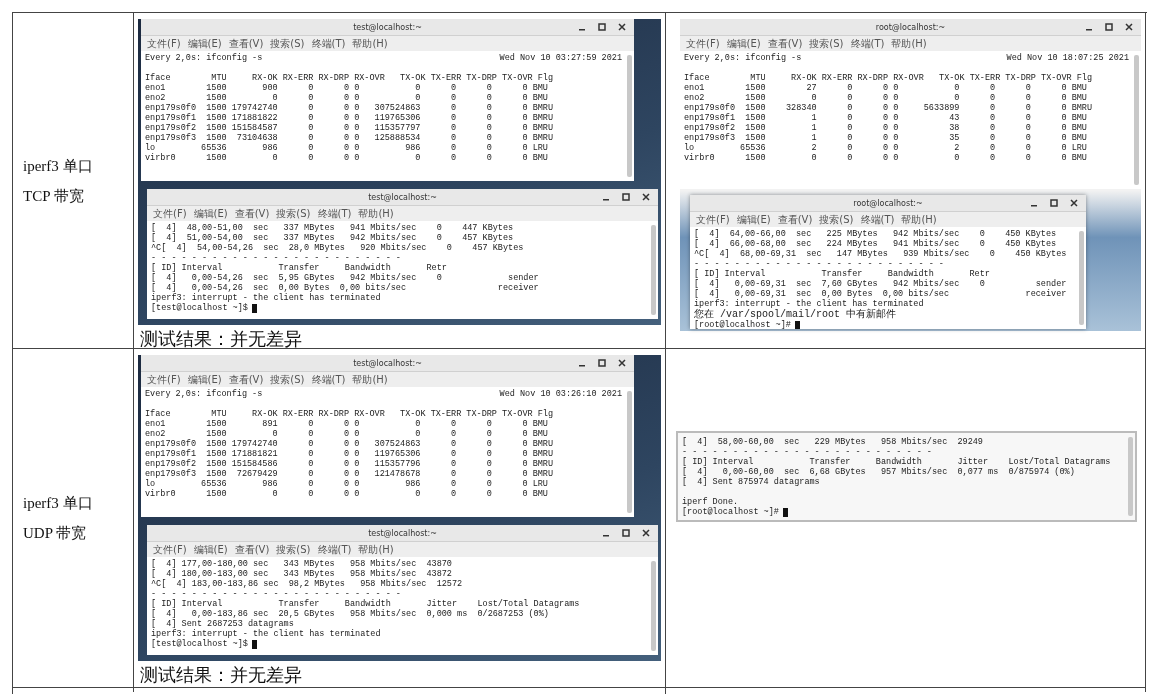  I want to click on terminal-line: eno1 1500 900 0 0 0 0 0 0 0 BMU, so click(347, 88).